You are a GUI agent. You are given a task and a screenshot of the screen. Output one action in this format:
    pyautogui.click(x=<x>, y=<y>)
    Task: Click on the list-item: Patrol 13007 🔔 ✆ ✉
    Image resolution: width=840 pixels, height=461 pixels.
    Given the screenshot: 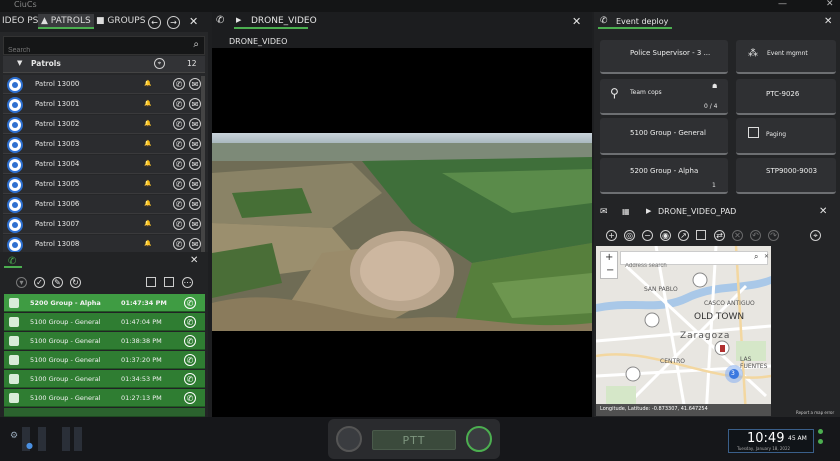 What is the action you would take?
    pyautogui.click(x=102, y=224)
    